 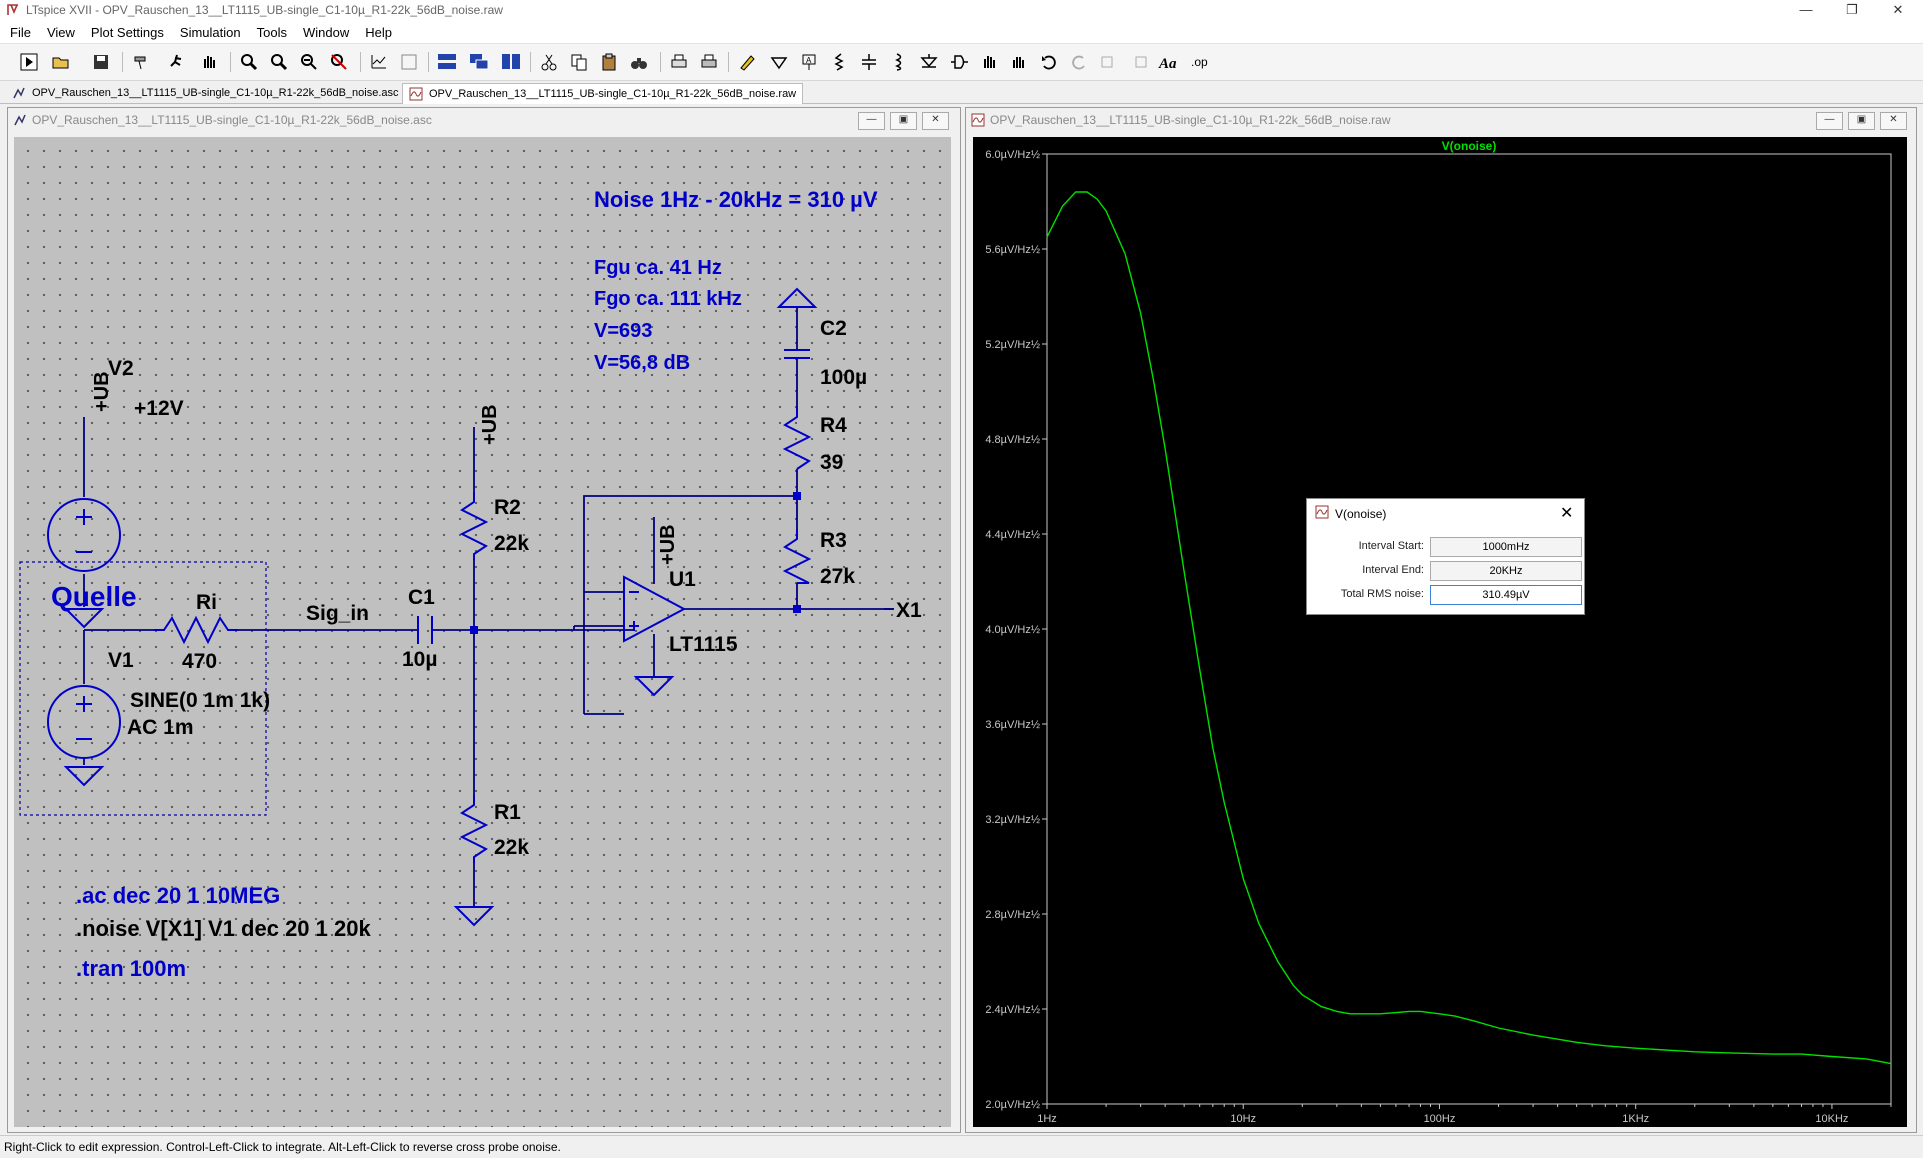 I want to click on noise-directive: .noise V[X1] V1 dec 20 1 20k, so click(x=223, y=928).